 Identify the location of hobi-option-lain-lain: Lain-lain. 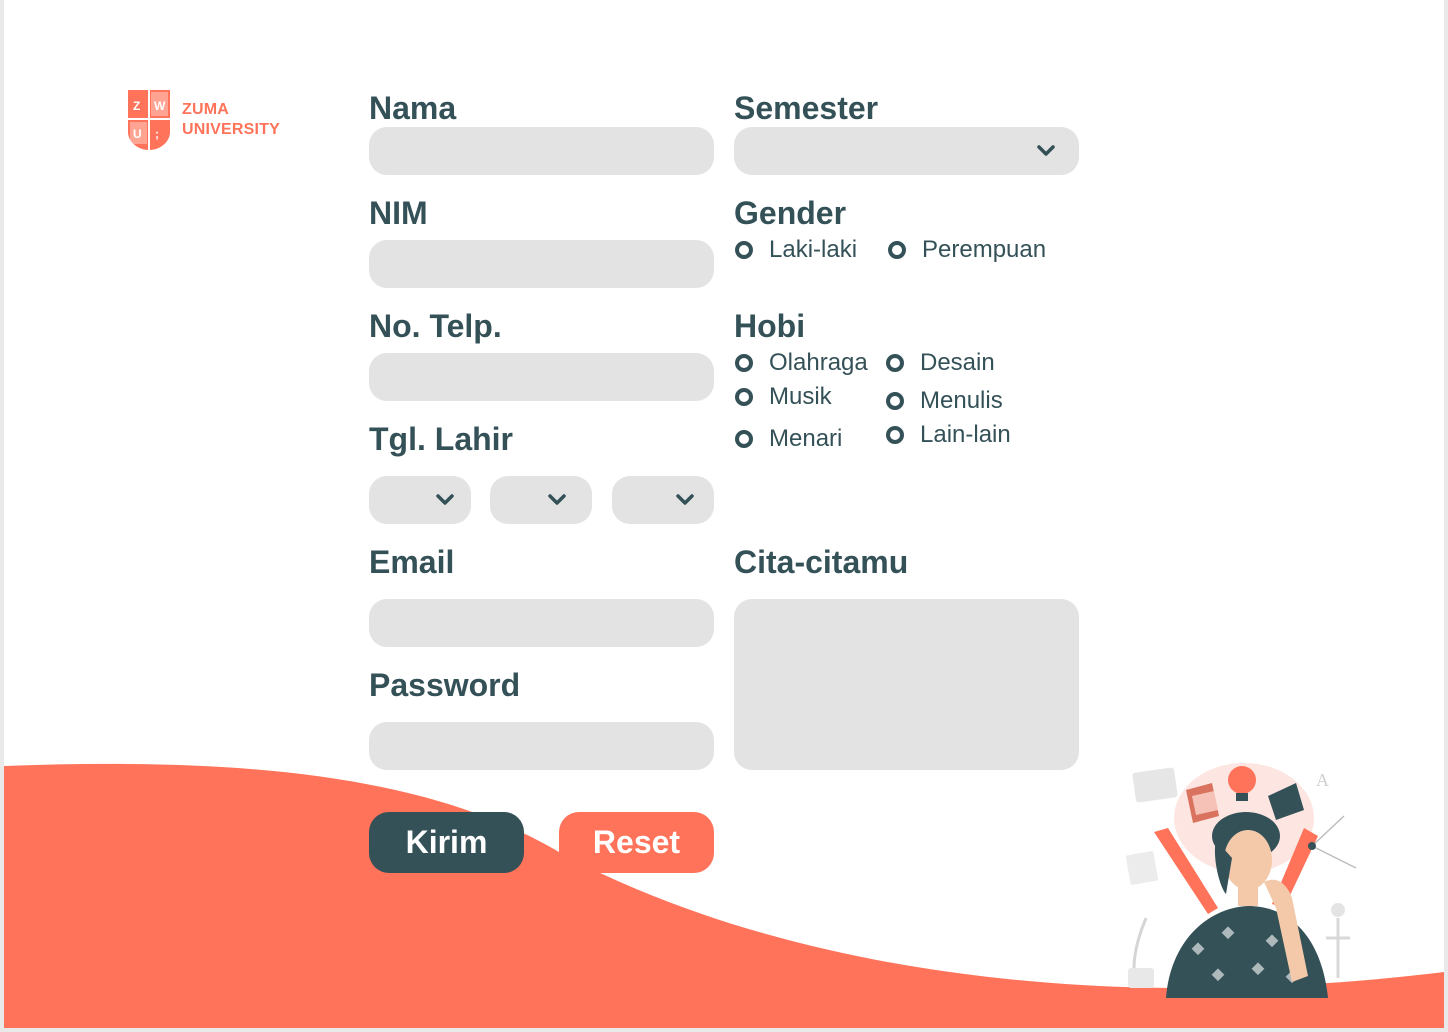
(948, 435).